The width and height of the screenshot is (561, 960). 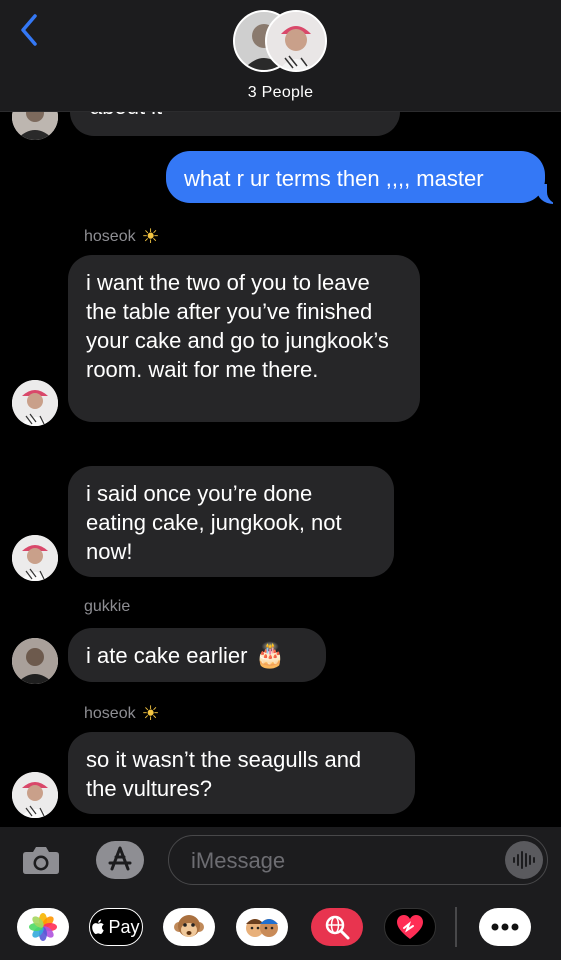 What do you see at coordinates (98, 926) in the screenshot?
I see `apple-logo-icon` at bounding box center [98, 926].